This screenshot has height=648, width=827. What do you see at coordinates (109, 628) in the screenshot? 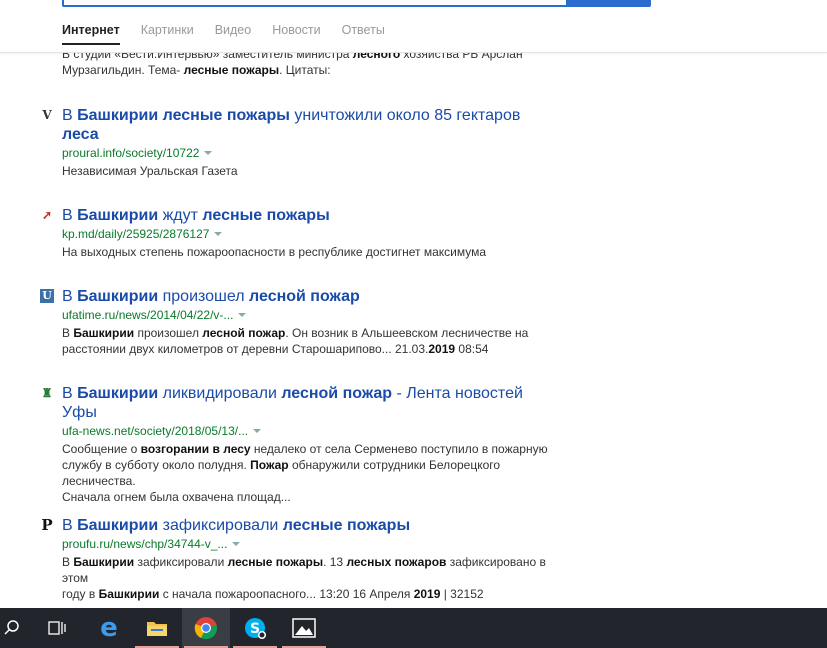
I see `edge-icon: e` at bounding box center [109, 628].